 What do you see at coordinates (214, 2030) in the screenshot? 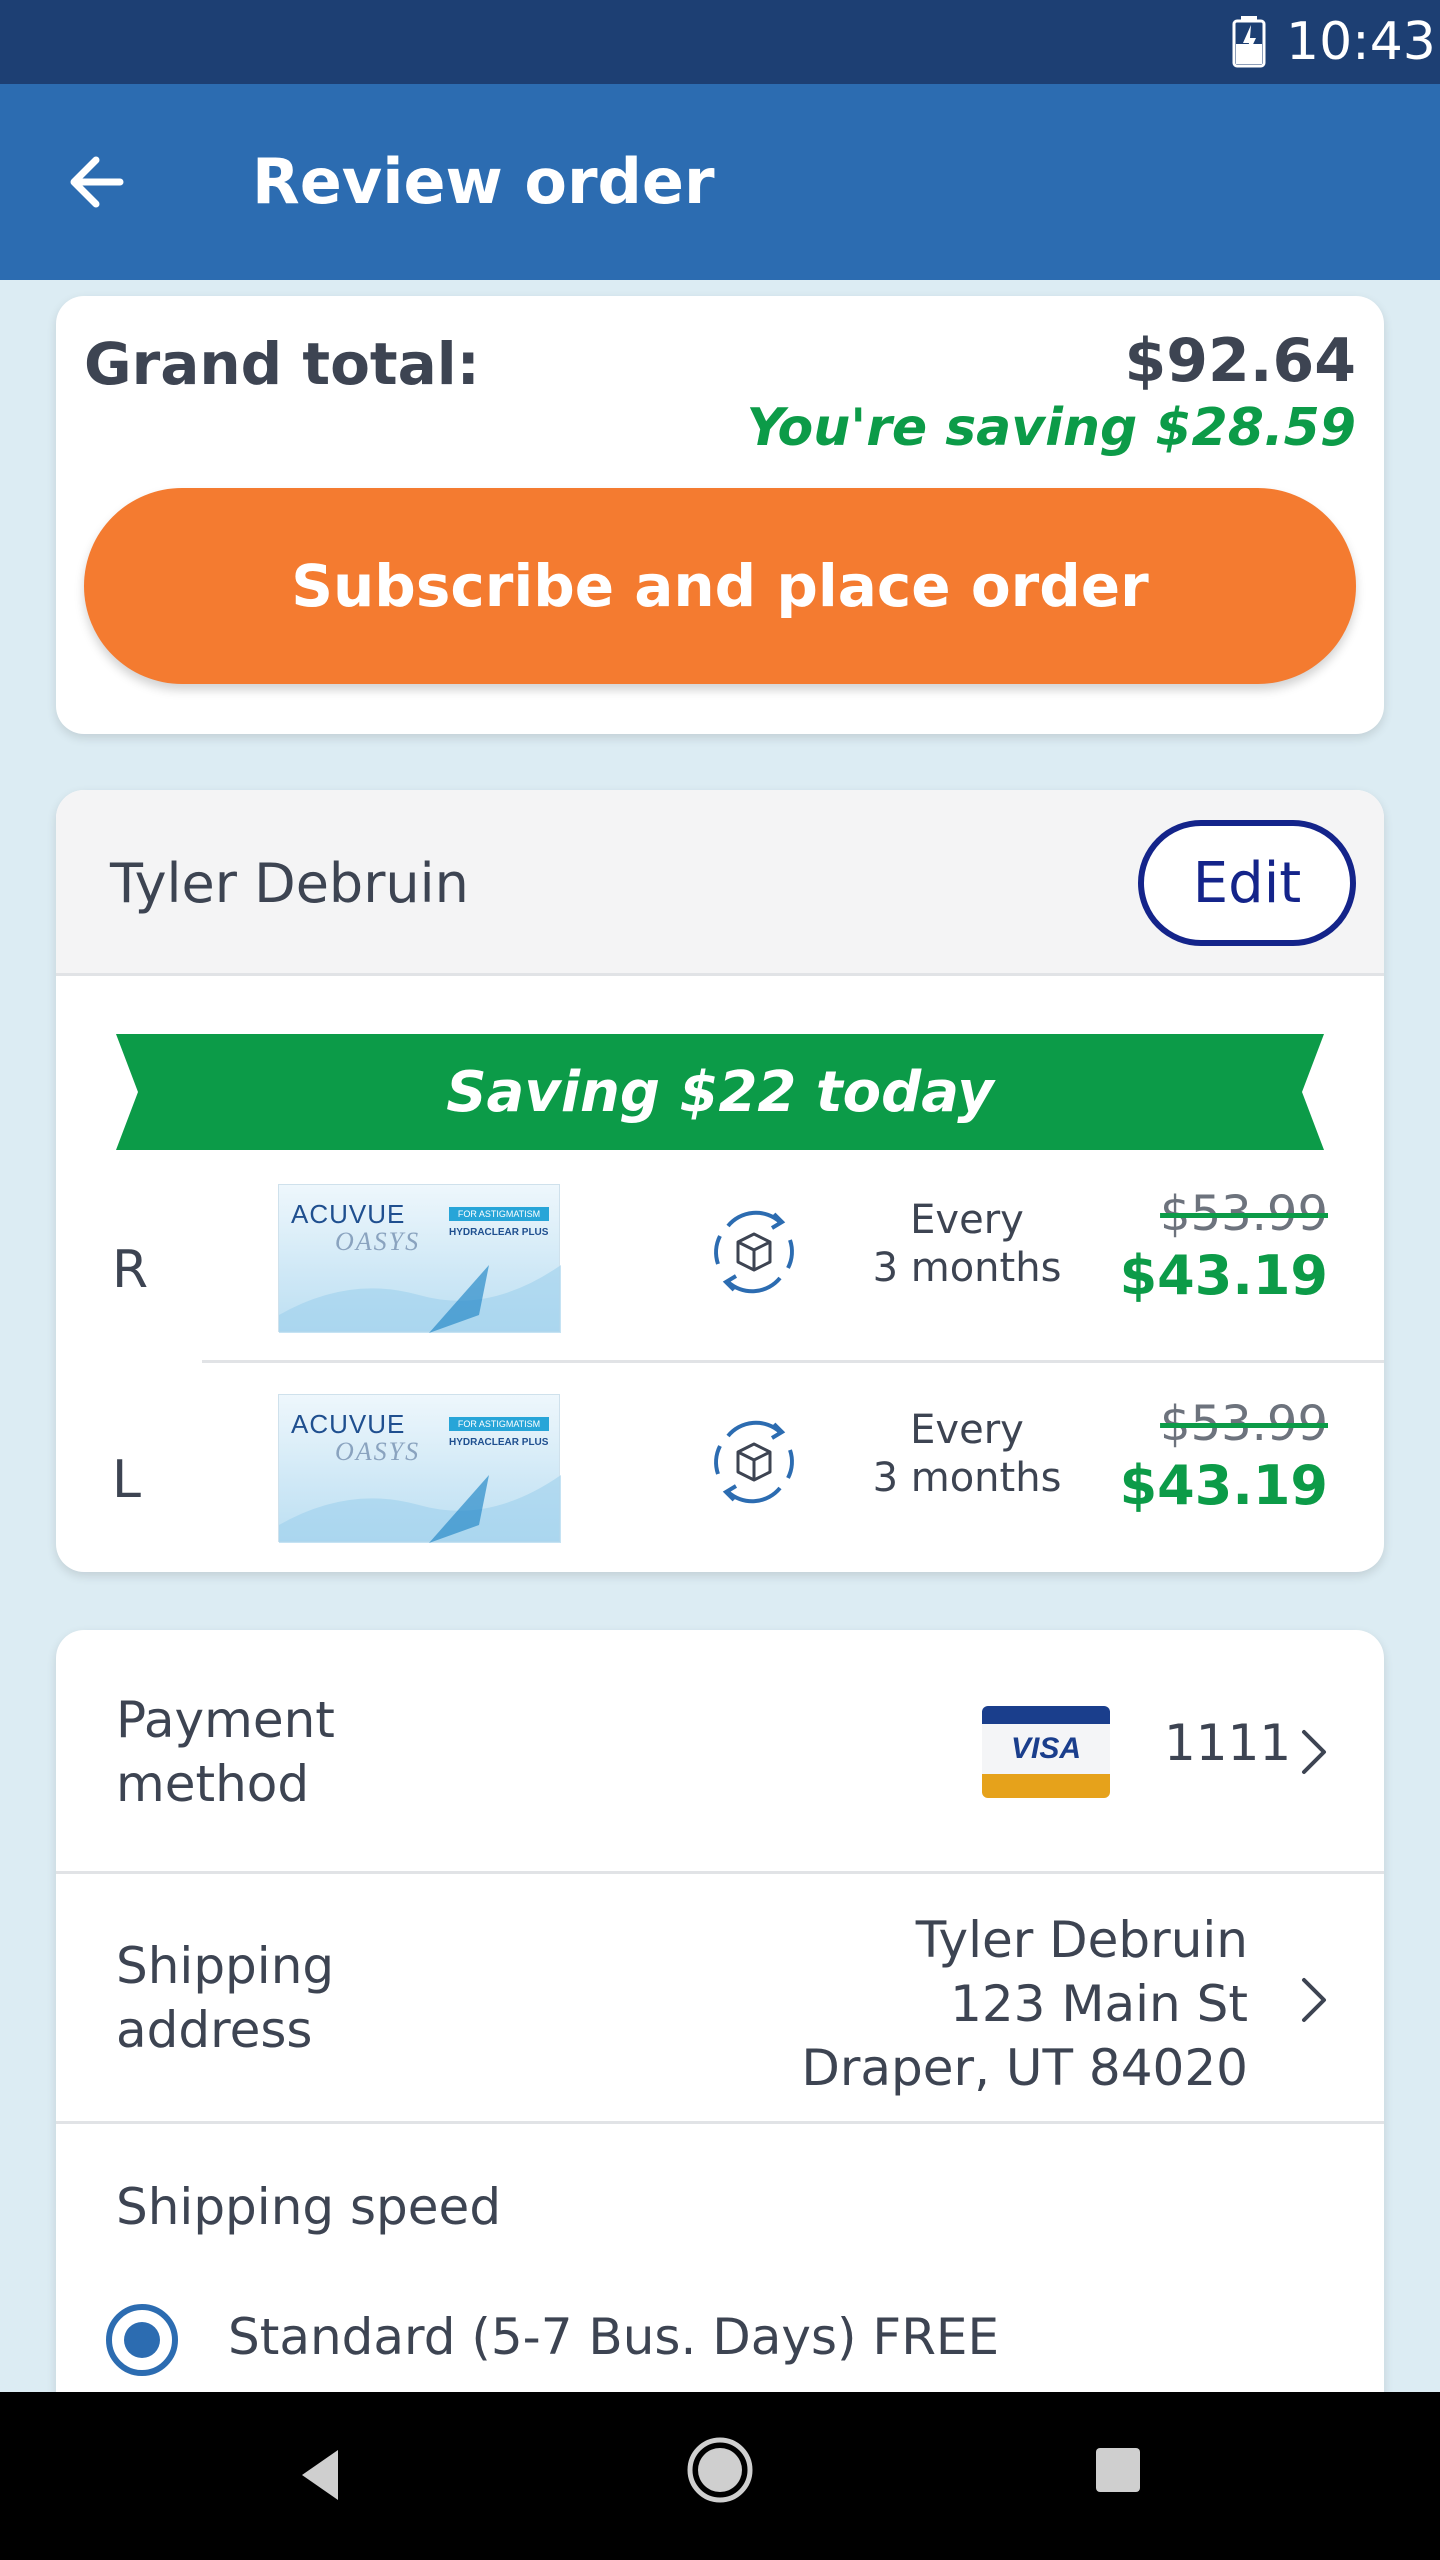
I see `shipping-label-line2: address` at bounding box center [214, 2030].